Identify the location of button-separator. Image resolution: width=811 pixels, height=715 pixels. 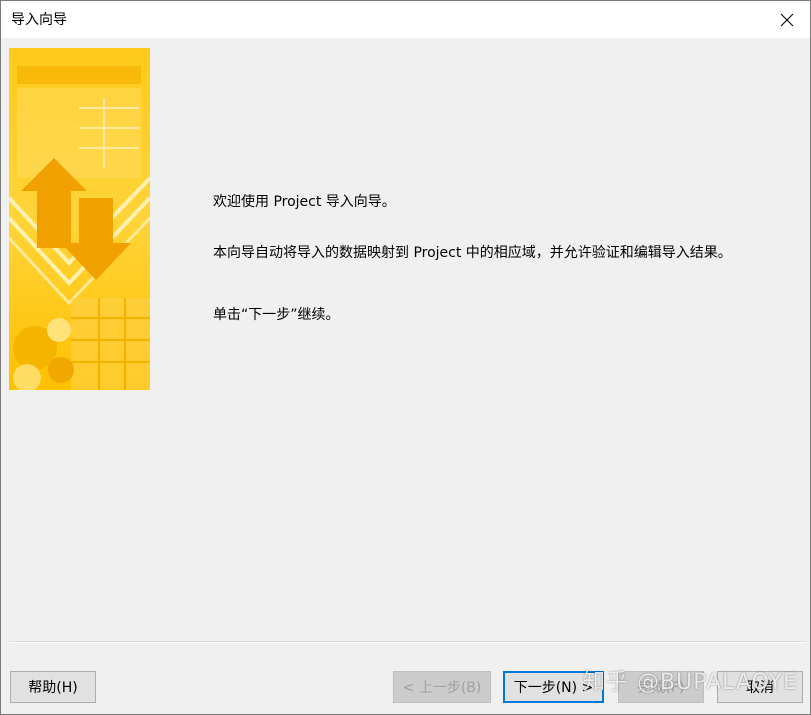
(407, 642).